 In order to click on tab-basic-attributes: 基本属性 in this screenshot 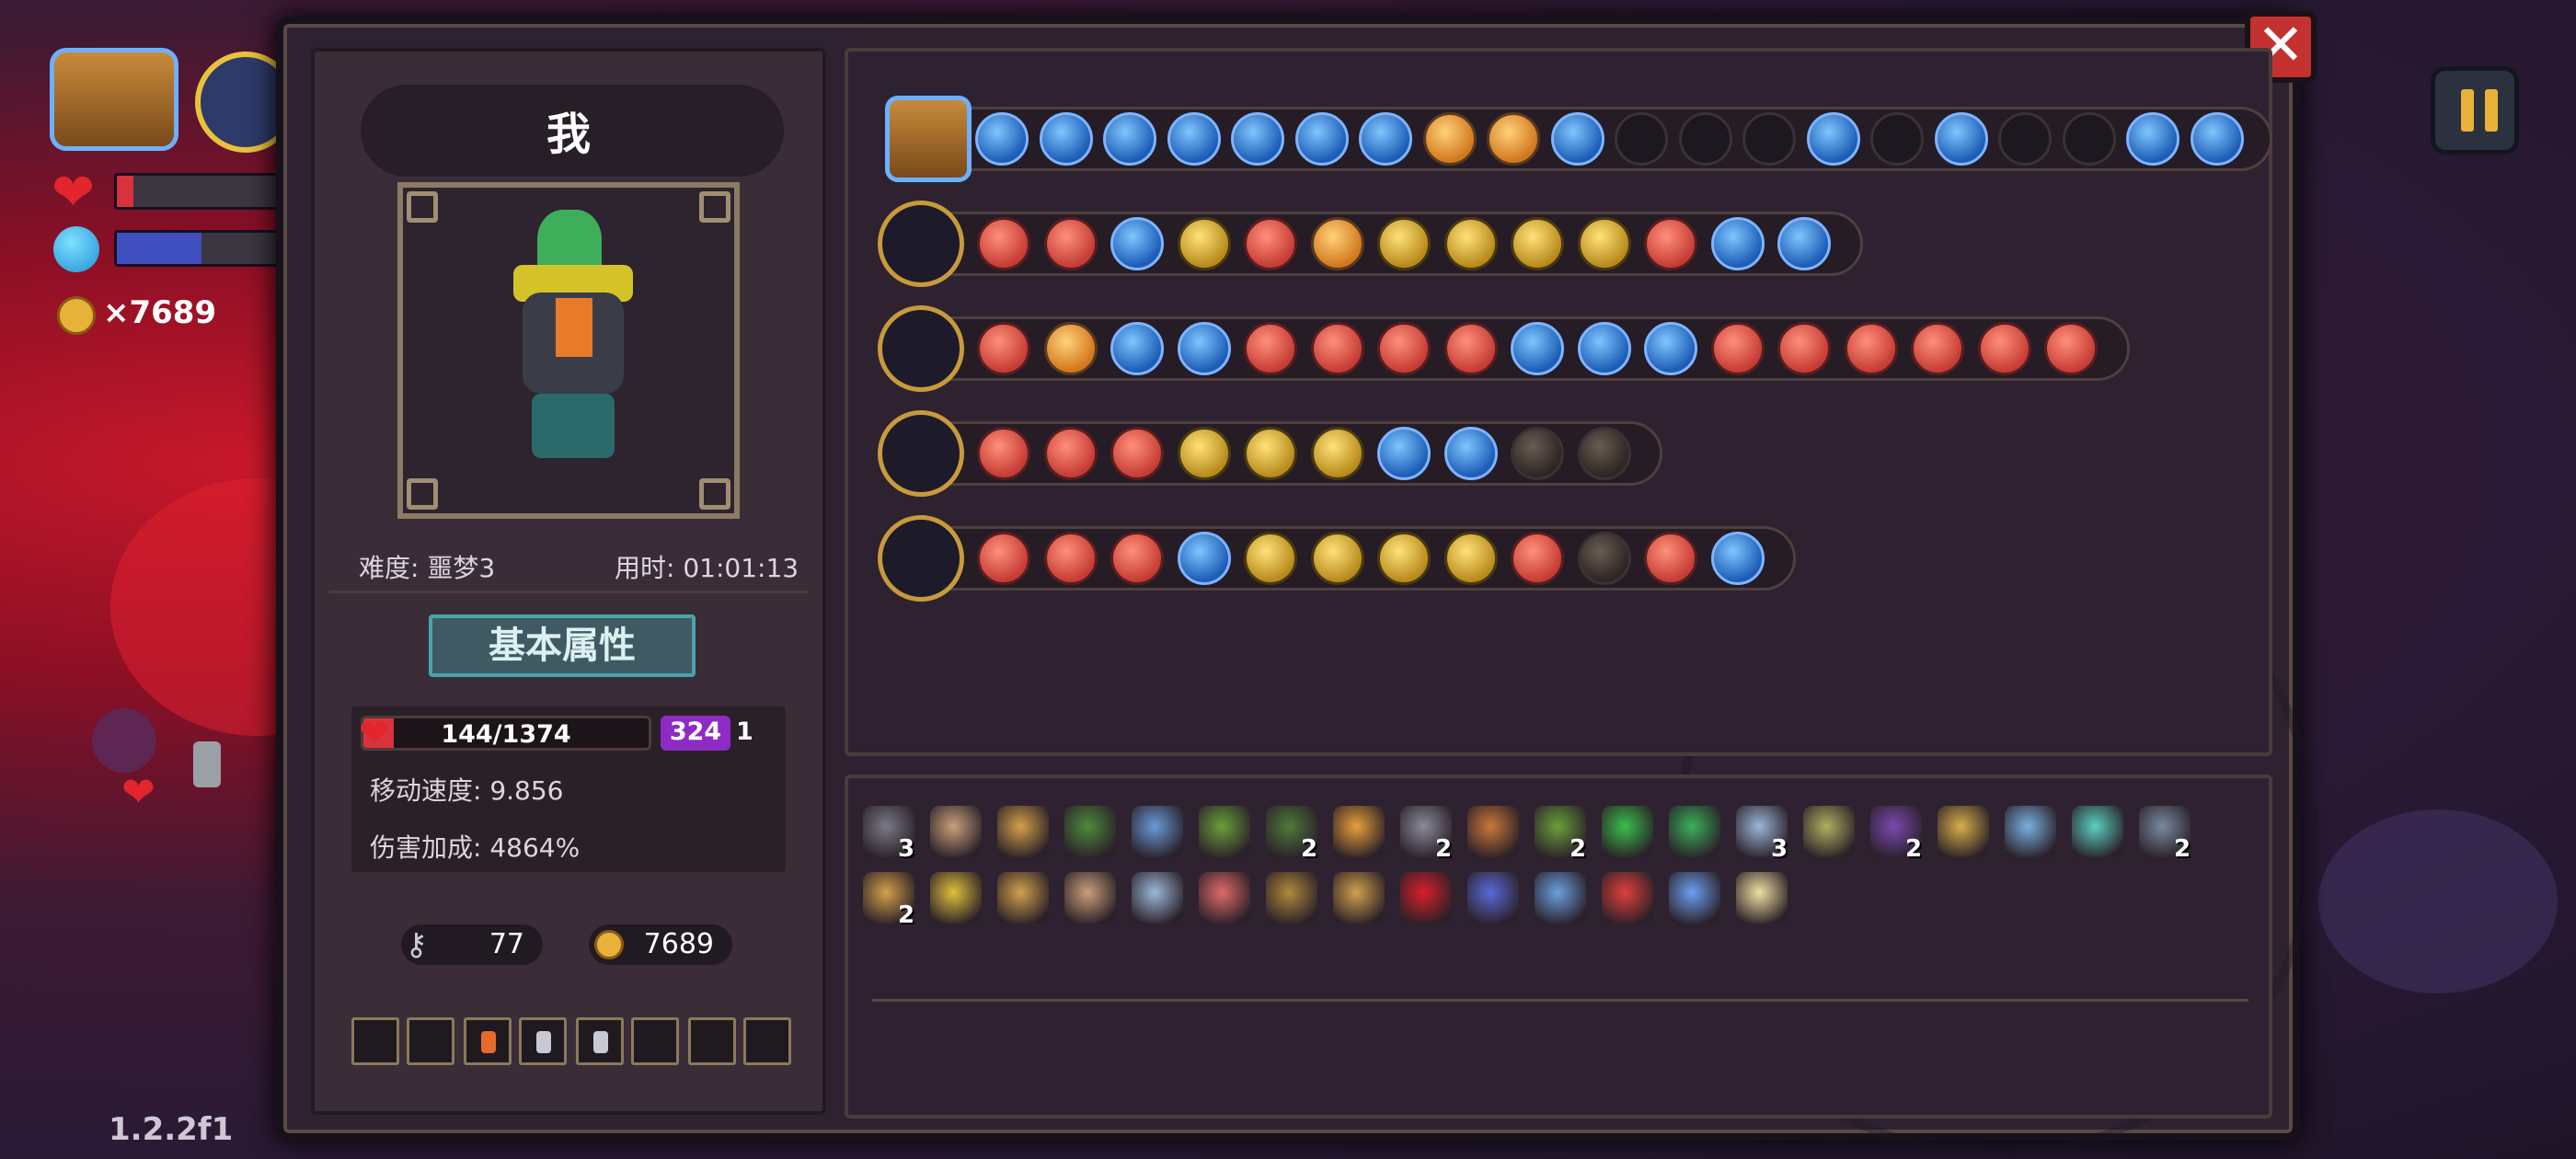, I will do `click(562, 645)`.